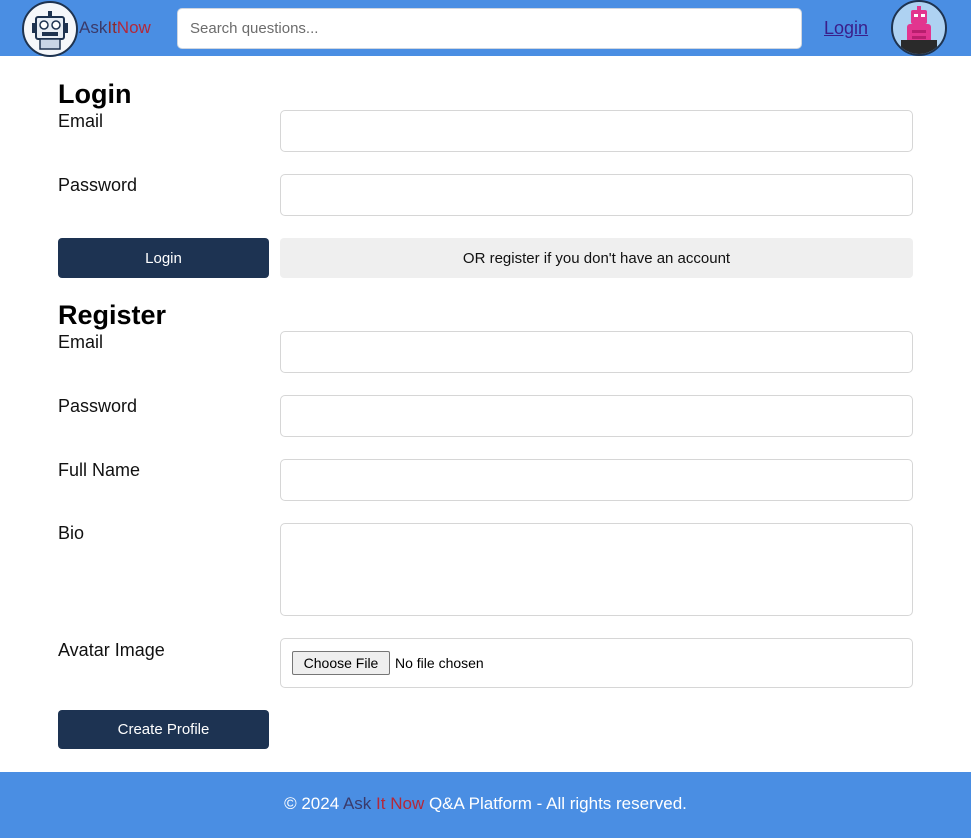 The image size is (971, 838). I want to click on top-navbar: AskItNow Login, so click(485, 28).